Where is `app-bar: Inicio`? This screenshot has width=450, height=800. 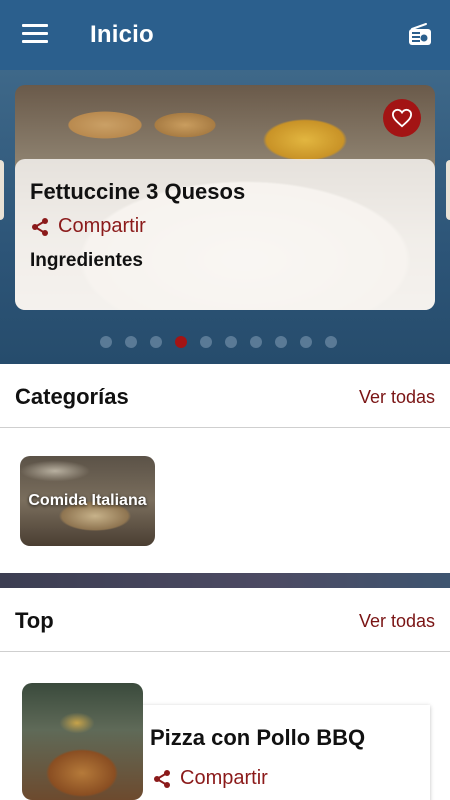 app-bar: Inicio is located at coordinates (225, 35).